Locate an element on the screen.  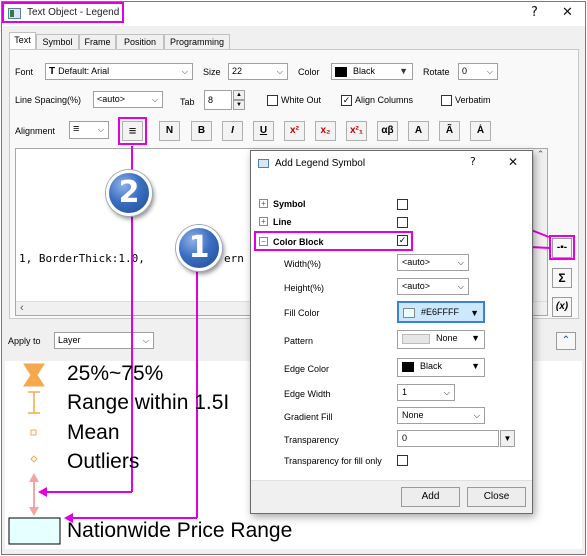
pattern-value: None is located at coordinates (447, 338).